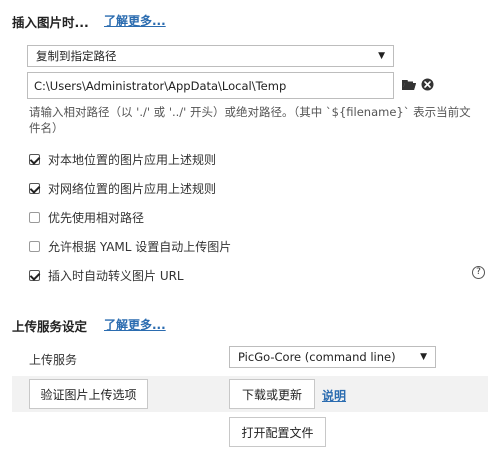 The image size is (500, 460). I want to click on option-relative-path-checkbox, so click(34, 217).